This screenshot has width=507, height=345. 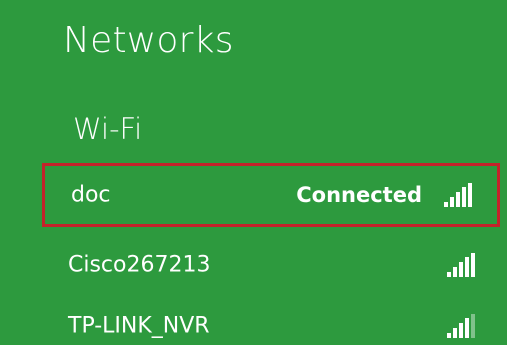 What do you see at coordinates (139, 326) in the screenshot?
I see `network-name: TP-LINK_NVR` at bounding box center [139, 326].